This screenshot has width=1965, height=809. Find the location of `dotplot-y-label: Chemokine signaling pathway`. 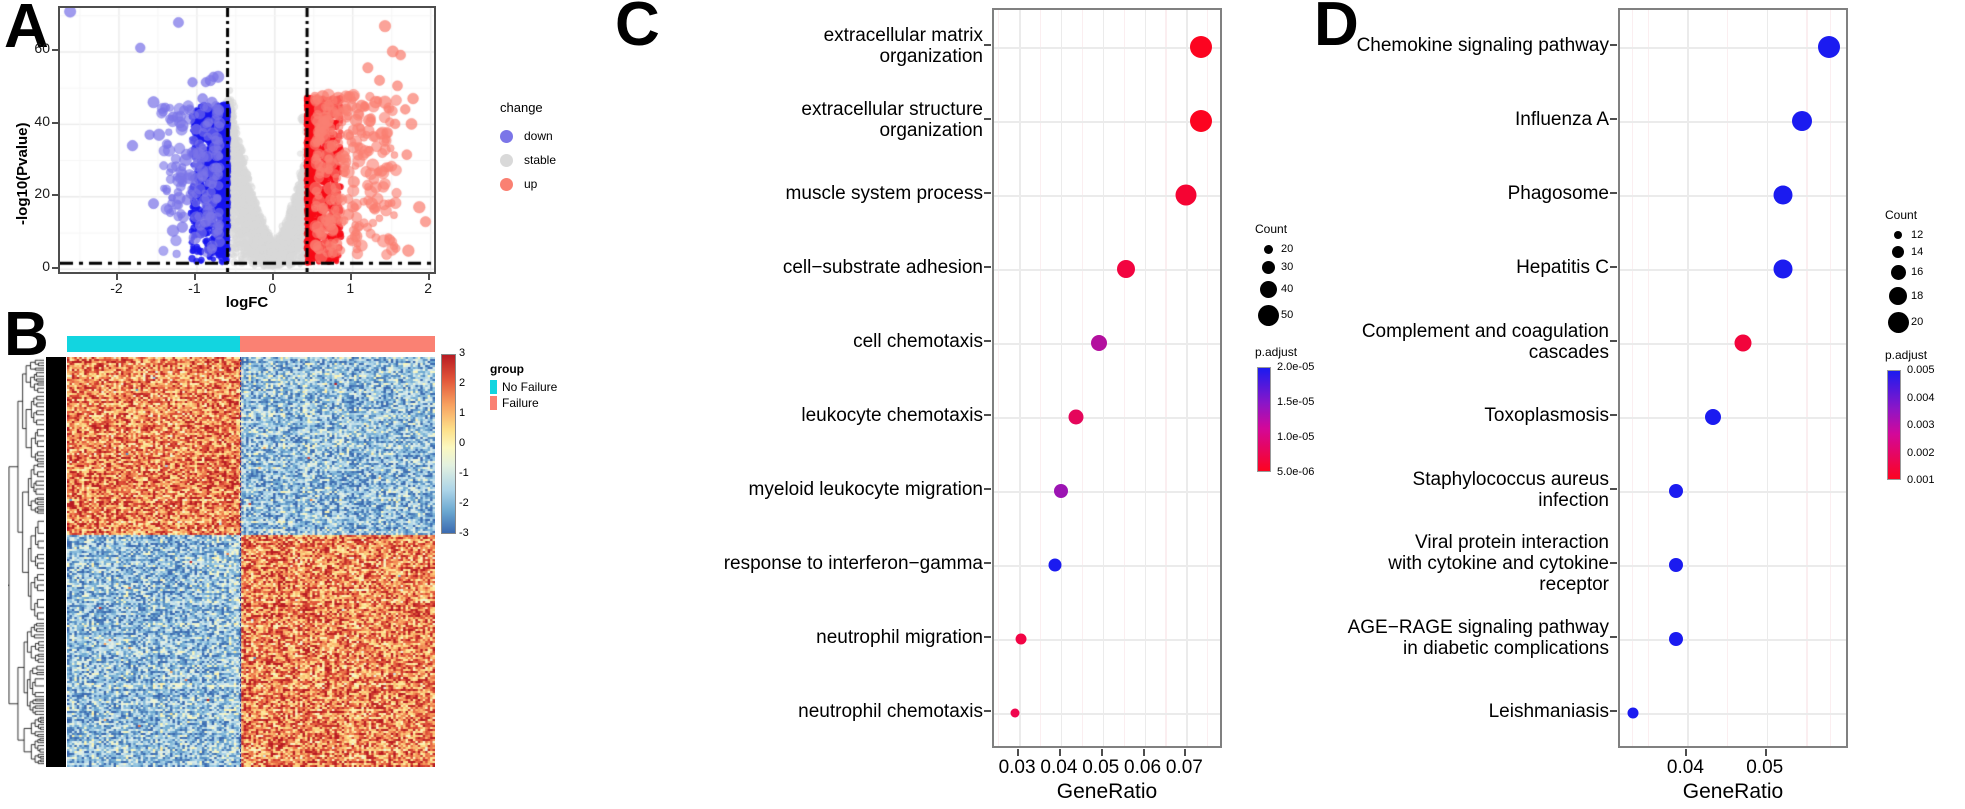

dotplot-y-label: Chemokine signaling pathway is located at coordinates (1466, 45).